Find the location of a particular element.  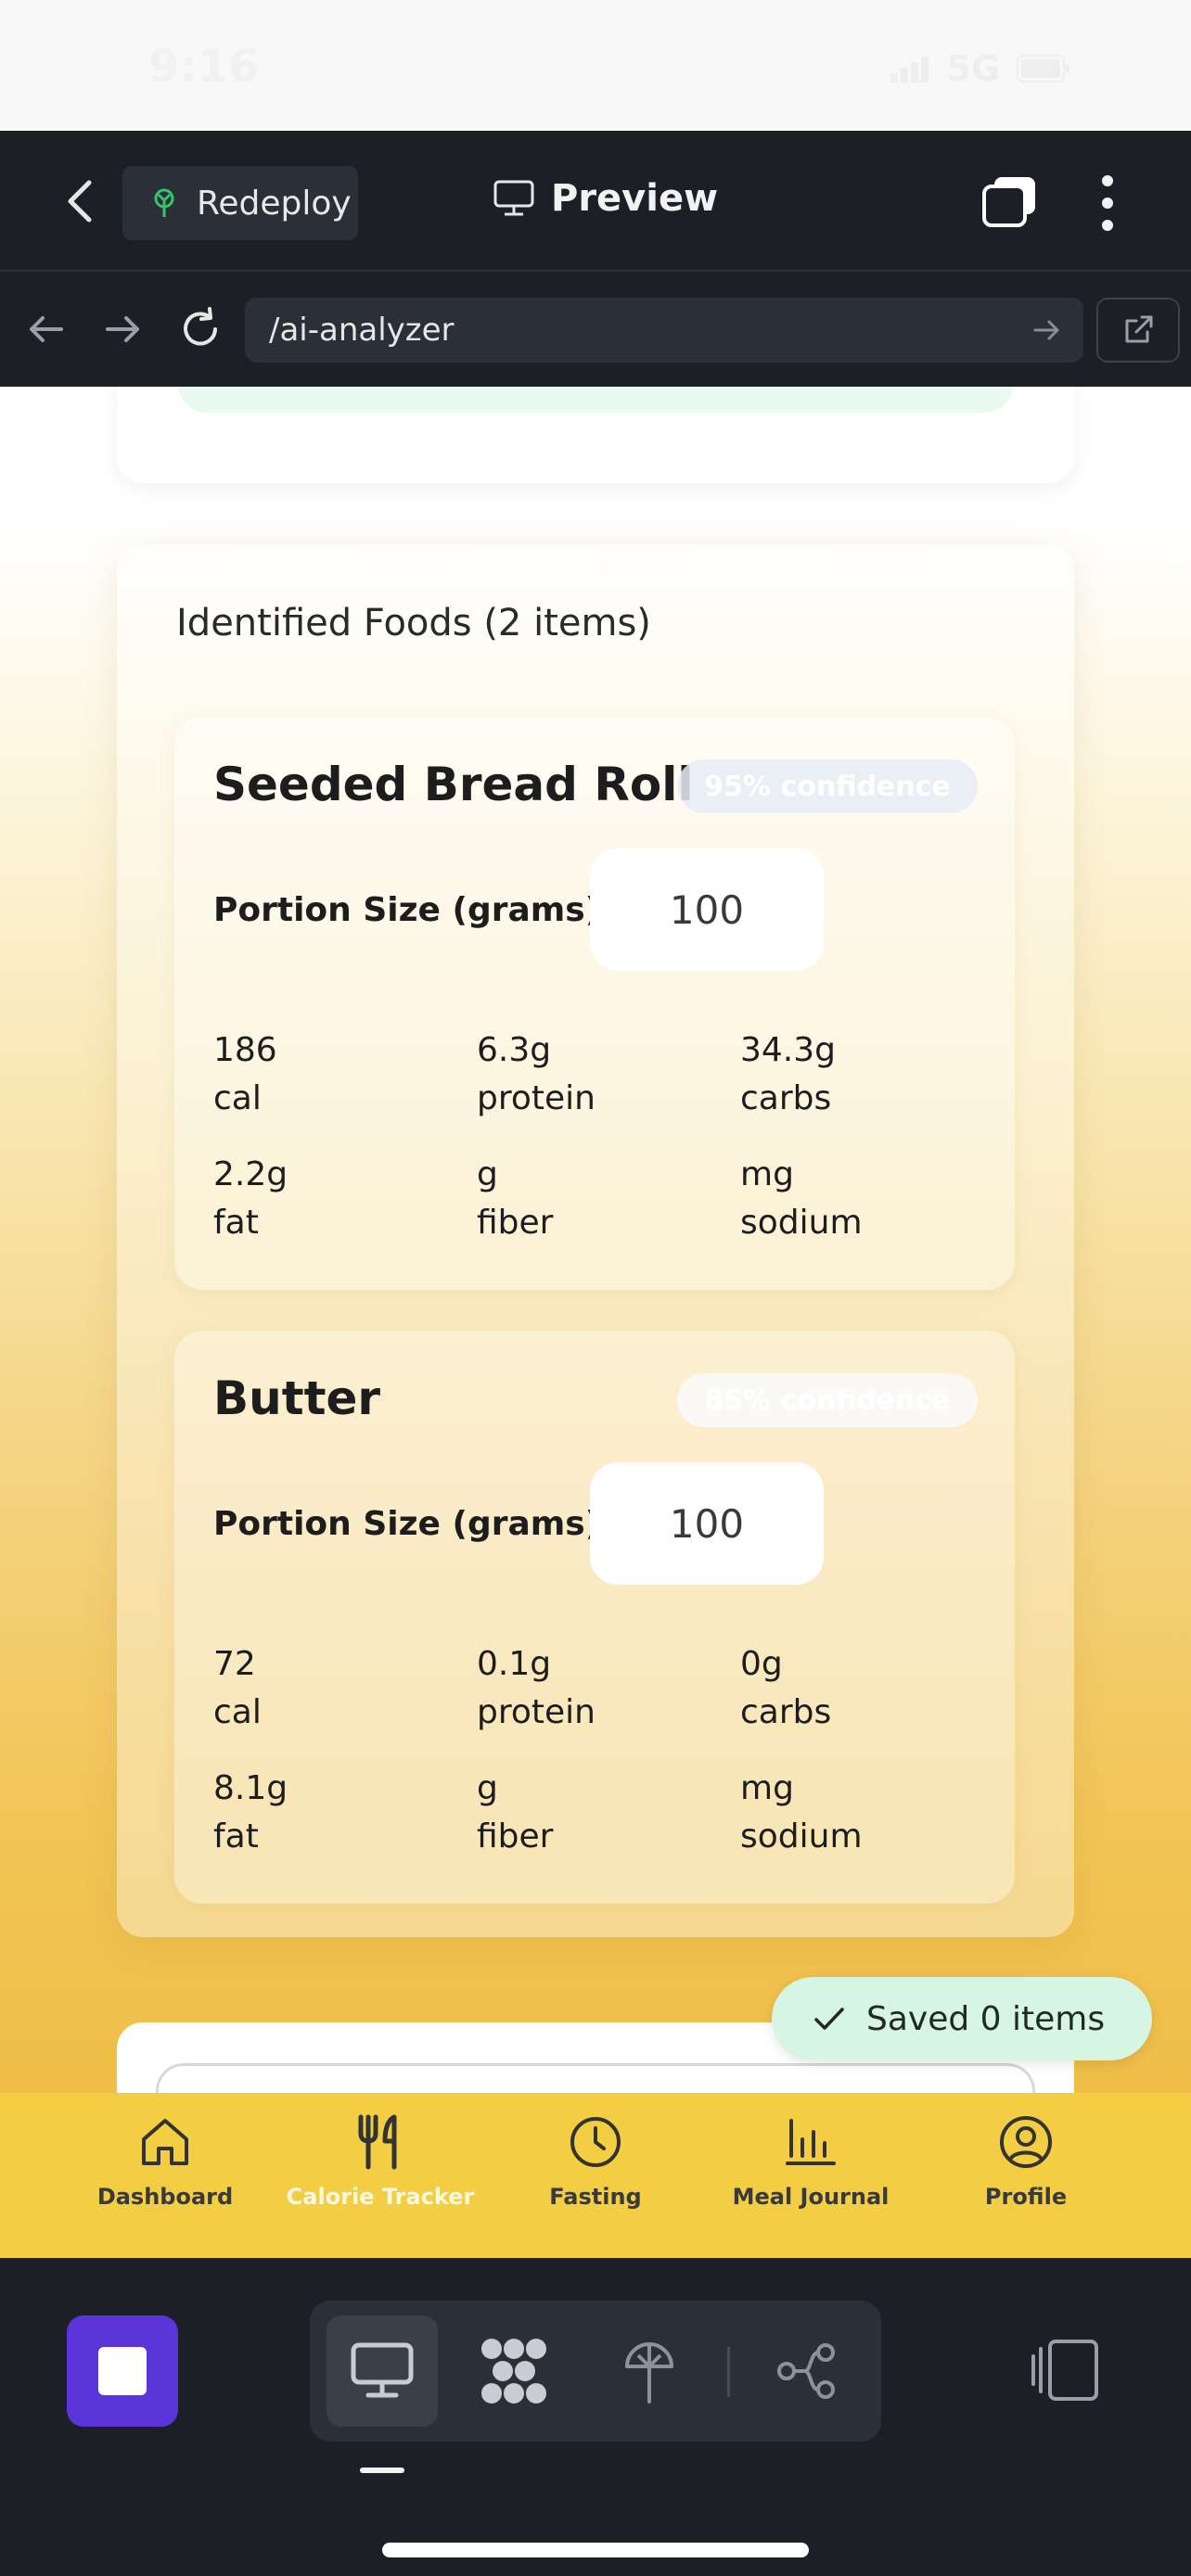

nutrient-value: 2.2g is located at coordinates (250, 1174).